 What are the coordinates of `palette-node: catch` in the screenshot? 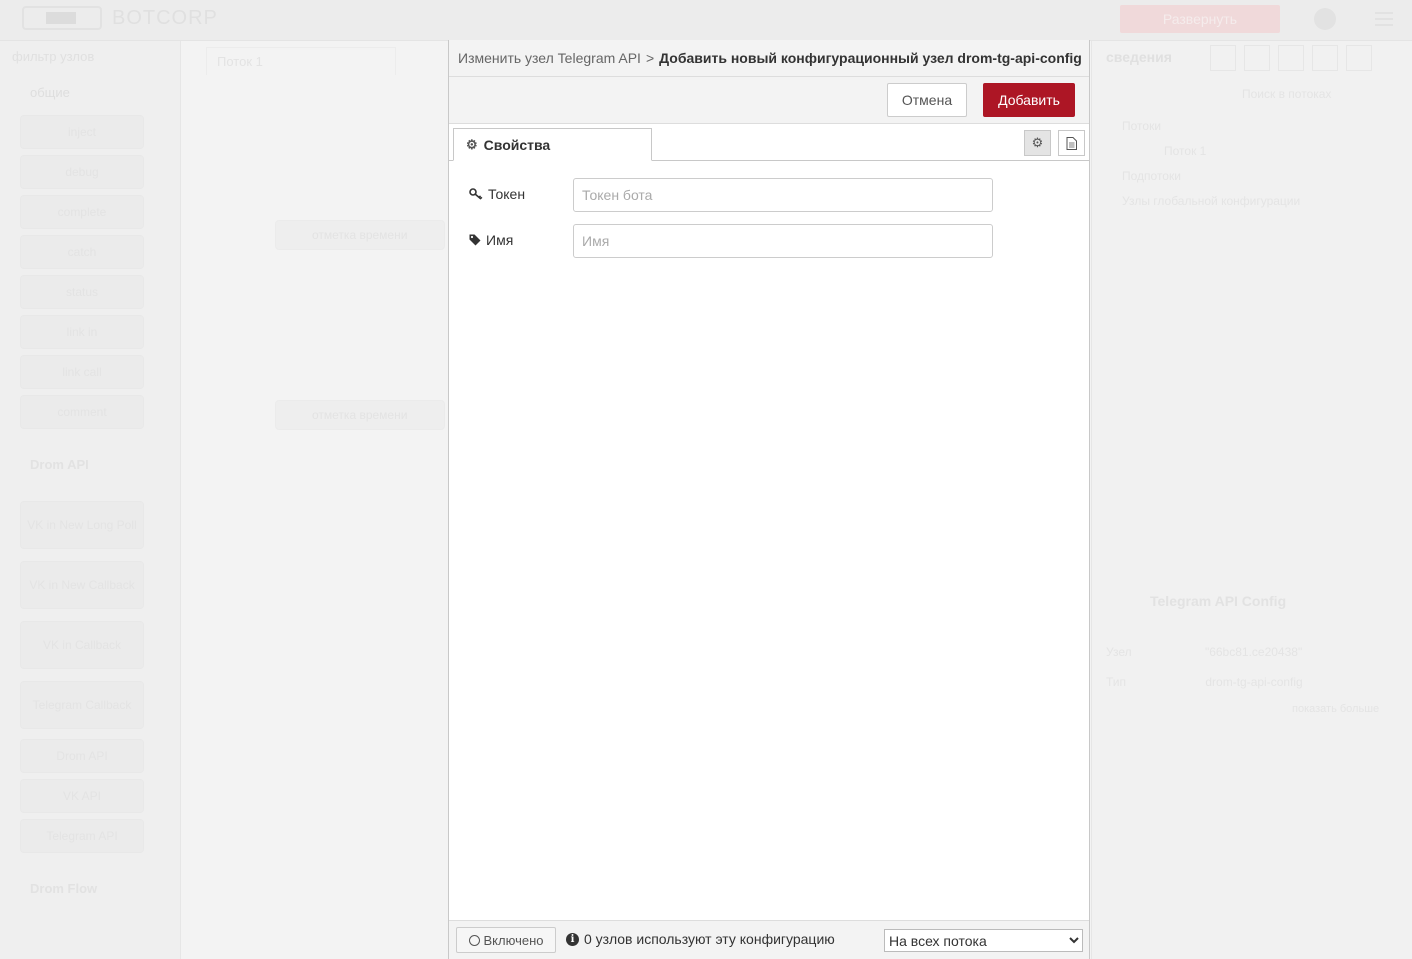 It's located at (82, 252).